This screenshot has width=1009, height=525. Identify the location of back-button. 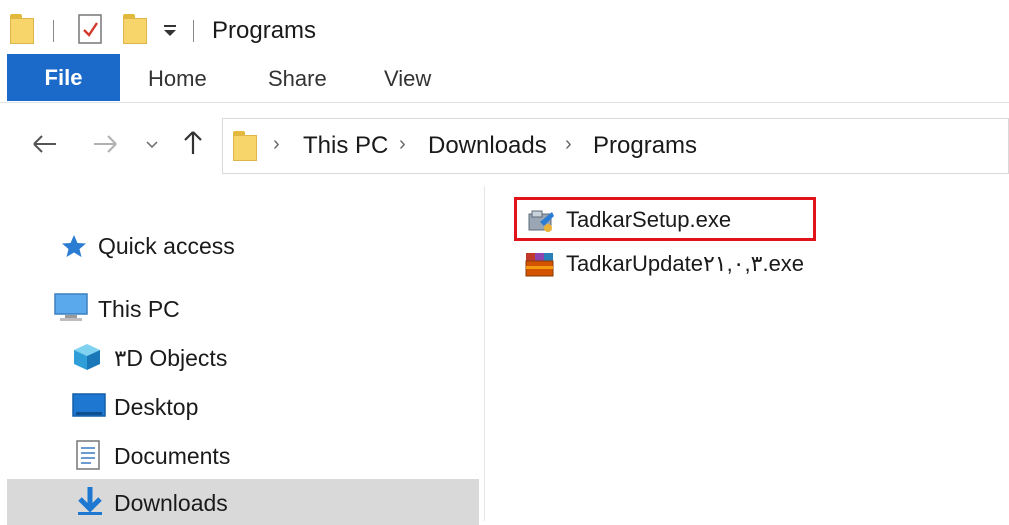
(45, 144).